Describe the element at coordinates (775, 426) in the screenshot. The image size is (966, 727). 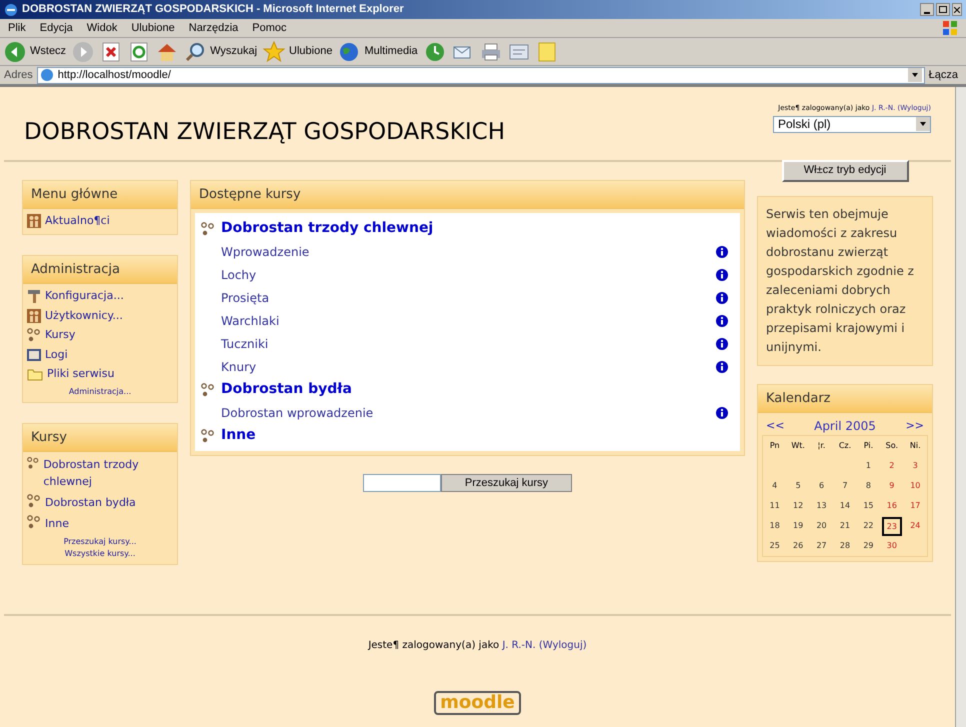
I see `prev-month-link: <<` at that location.